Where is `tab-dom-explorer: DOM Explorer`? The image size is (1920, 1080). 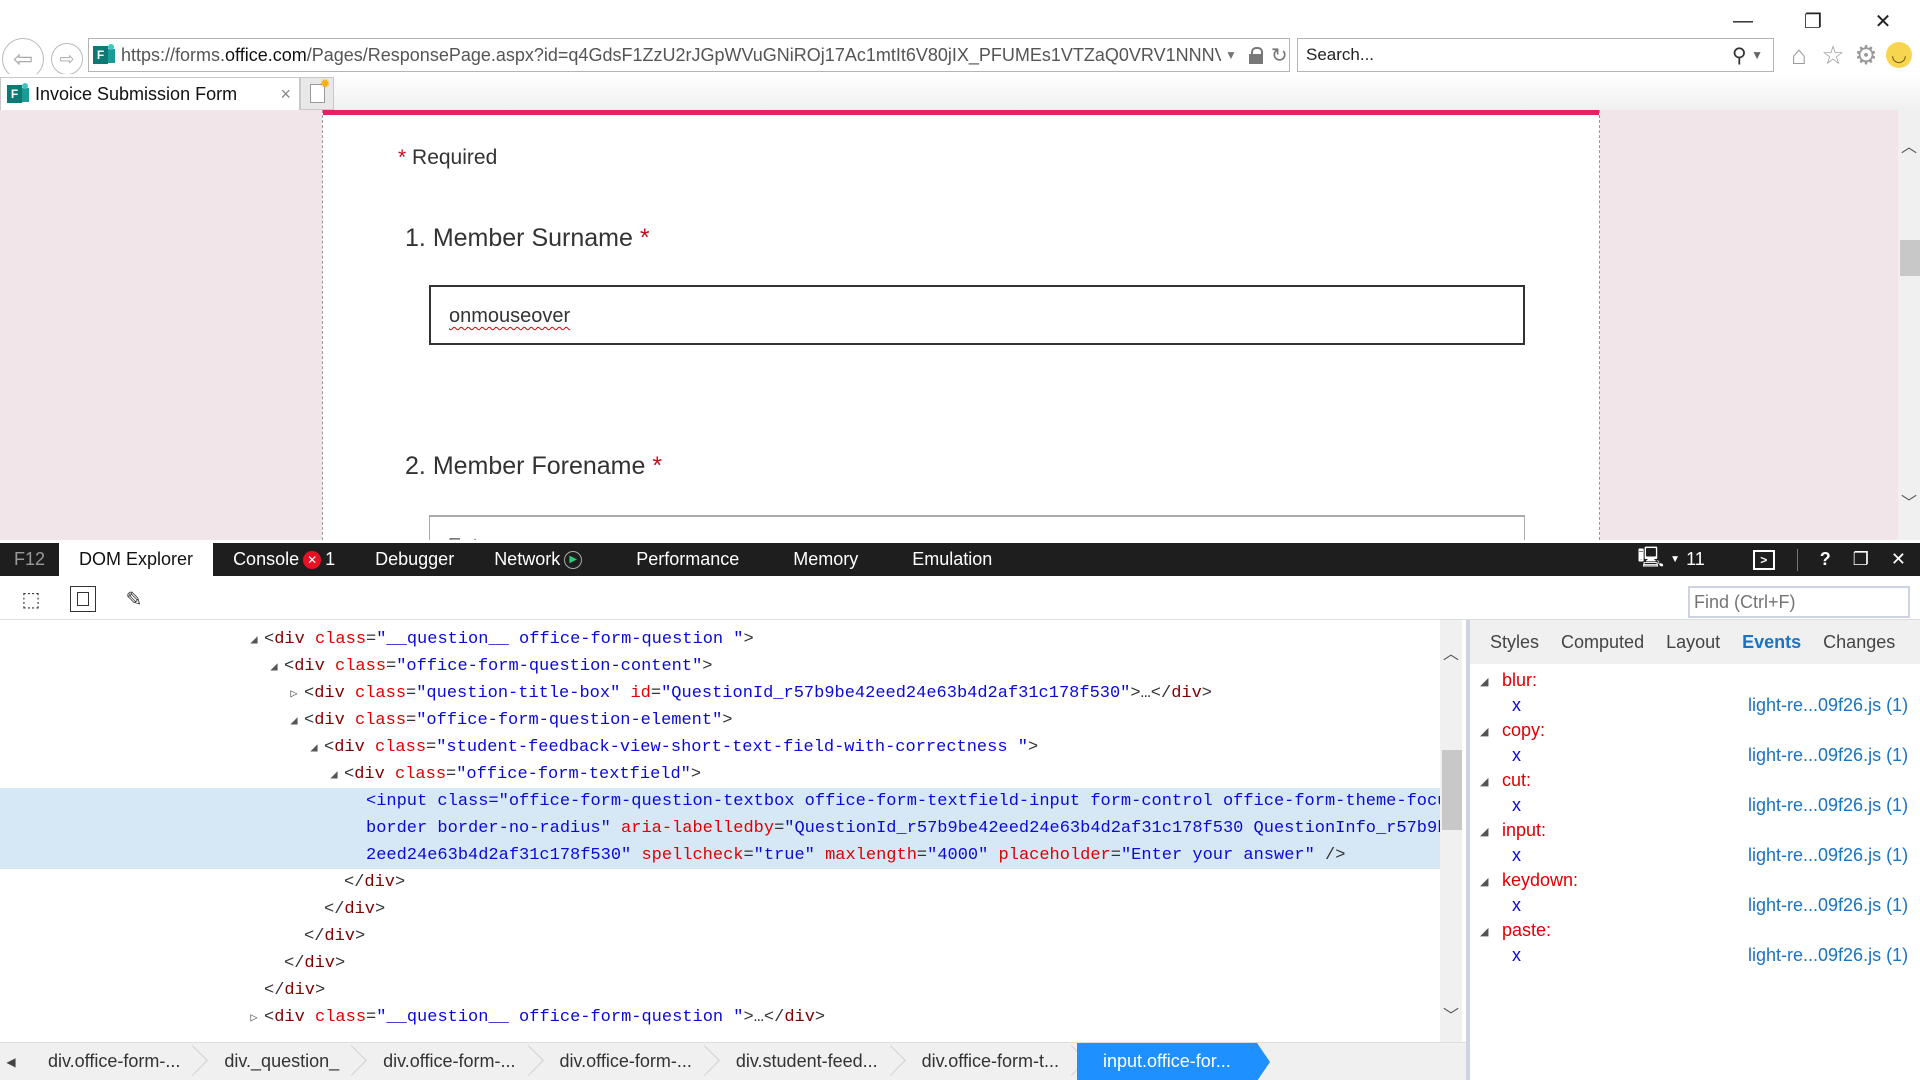 tab-dom-explorer: DOM Explorer is located at coordinates (136, 559).